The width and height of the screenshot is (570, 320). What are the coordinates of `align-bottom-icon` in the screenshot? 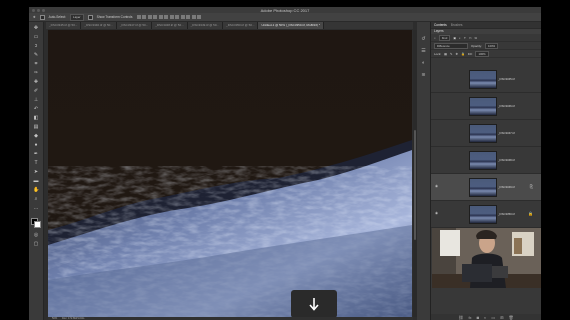 It's located at (149, 17).